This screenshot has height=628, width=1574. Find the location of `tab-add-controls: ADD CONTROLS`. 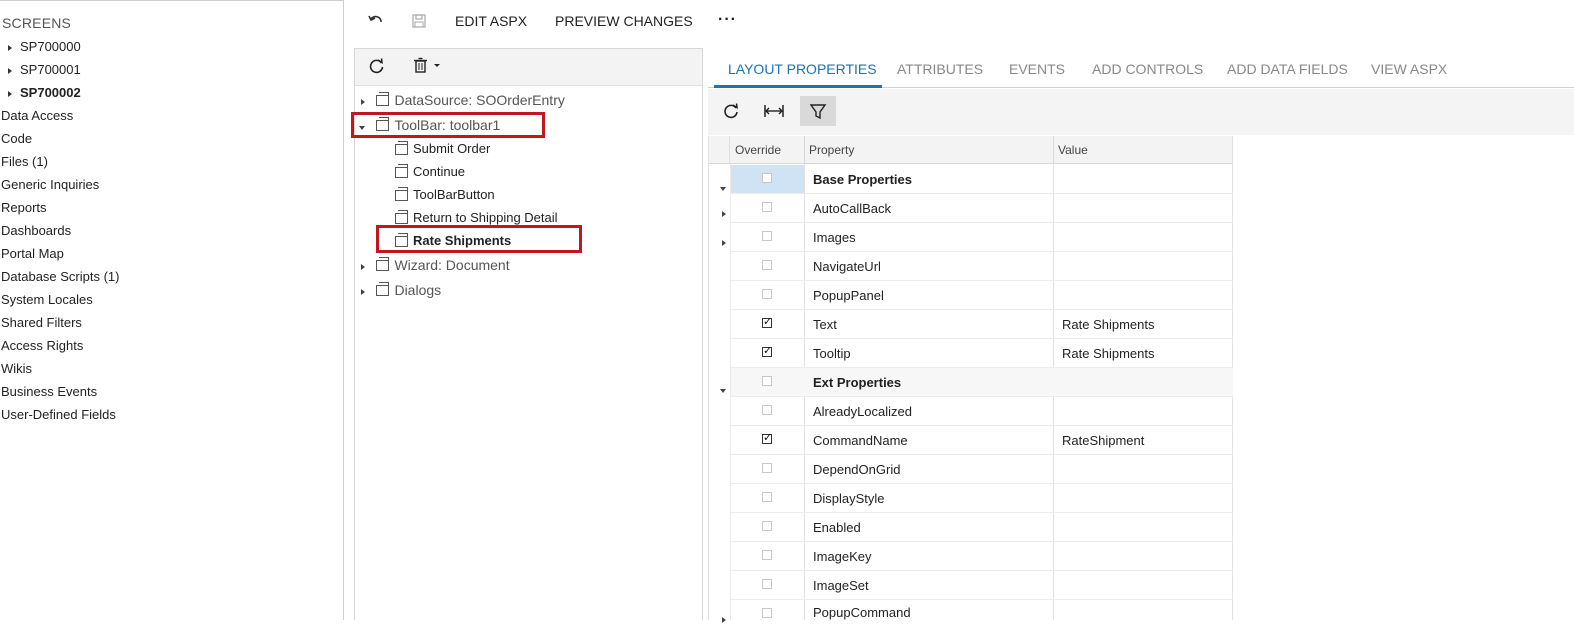

tab-add-controls: ADD CONTROLS is located at coordinates (1147, 69).